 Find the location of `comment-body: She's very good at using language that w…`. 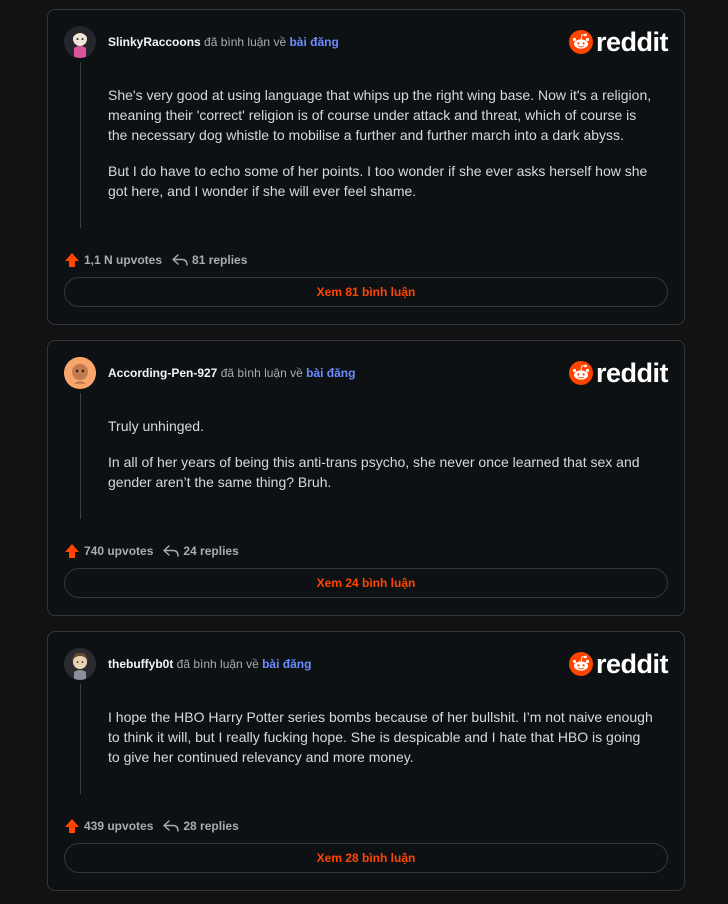

comment-body: She's very good at using language that w… is located at coordinates (381, 151).